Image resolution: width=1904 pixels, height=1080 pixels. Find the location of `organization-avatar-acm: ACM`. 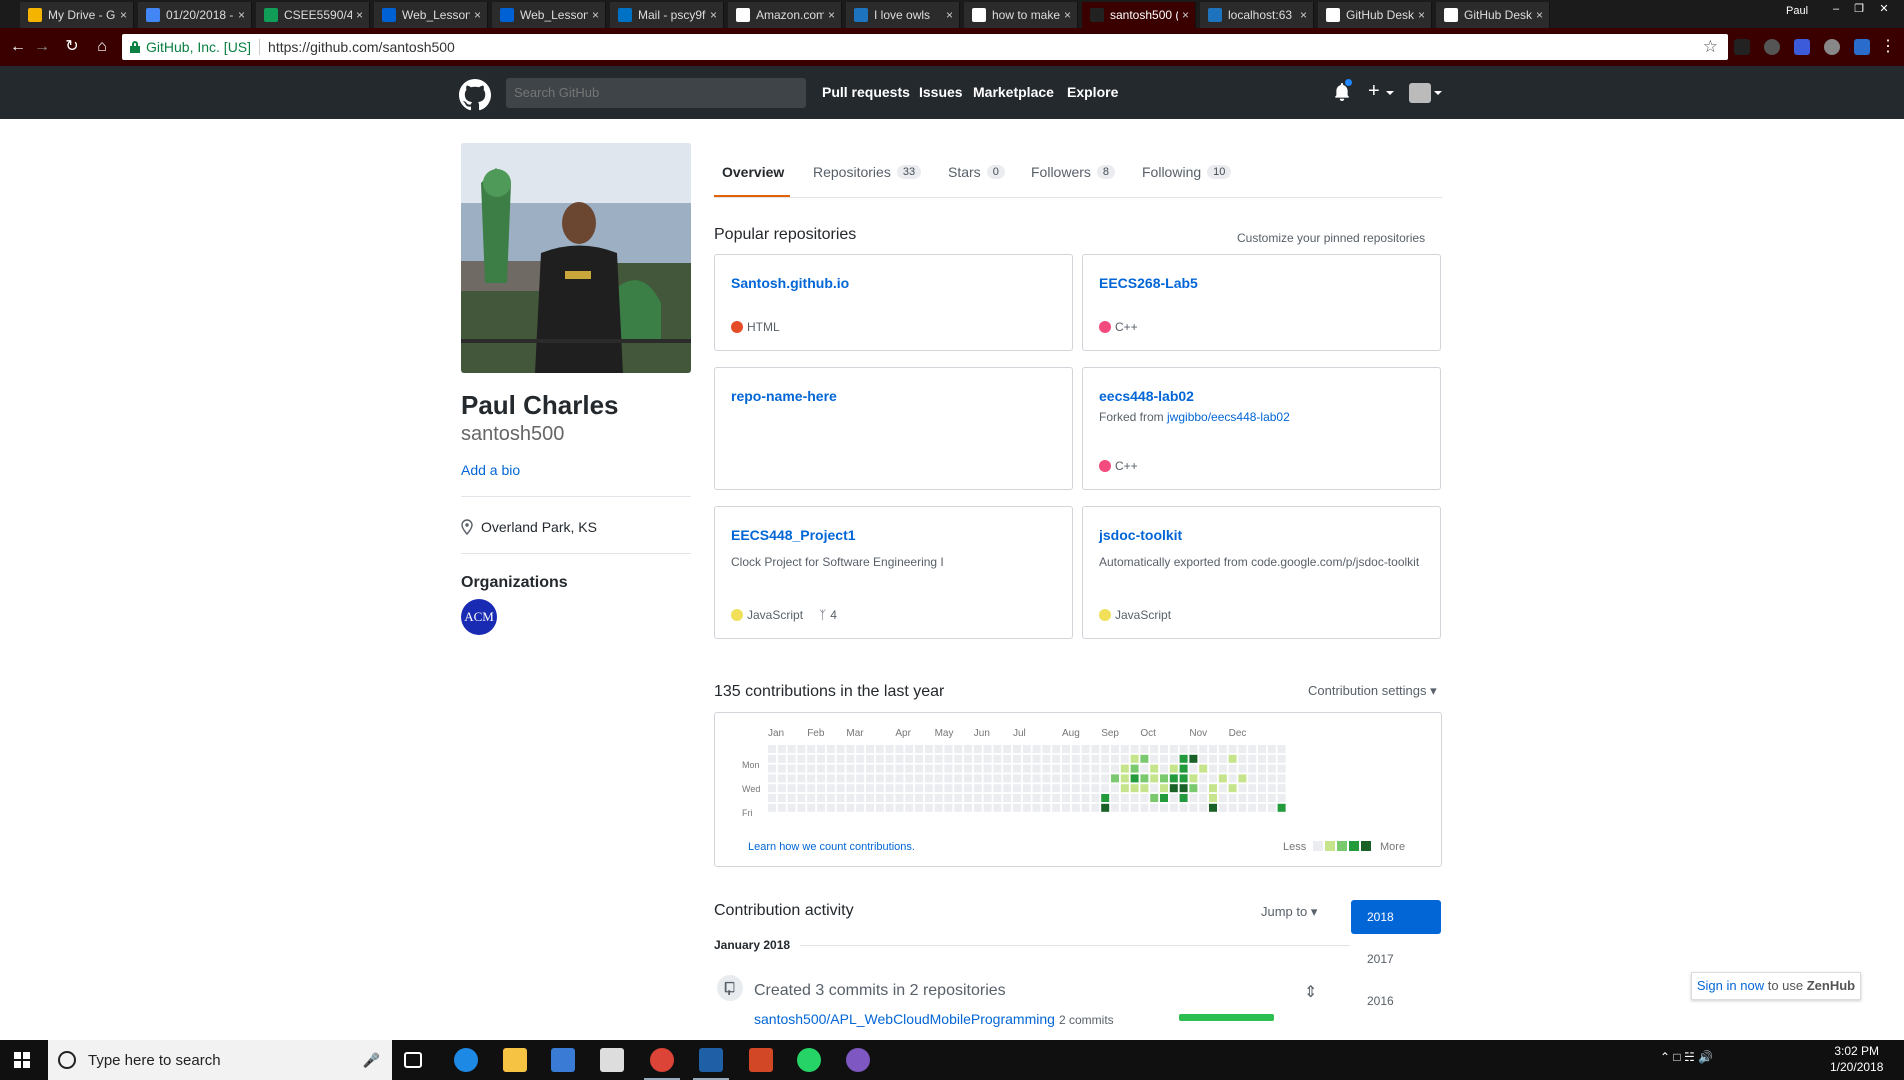

organization-avatar-acm: ACM is located at coordinates (479, 617).